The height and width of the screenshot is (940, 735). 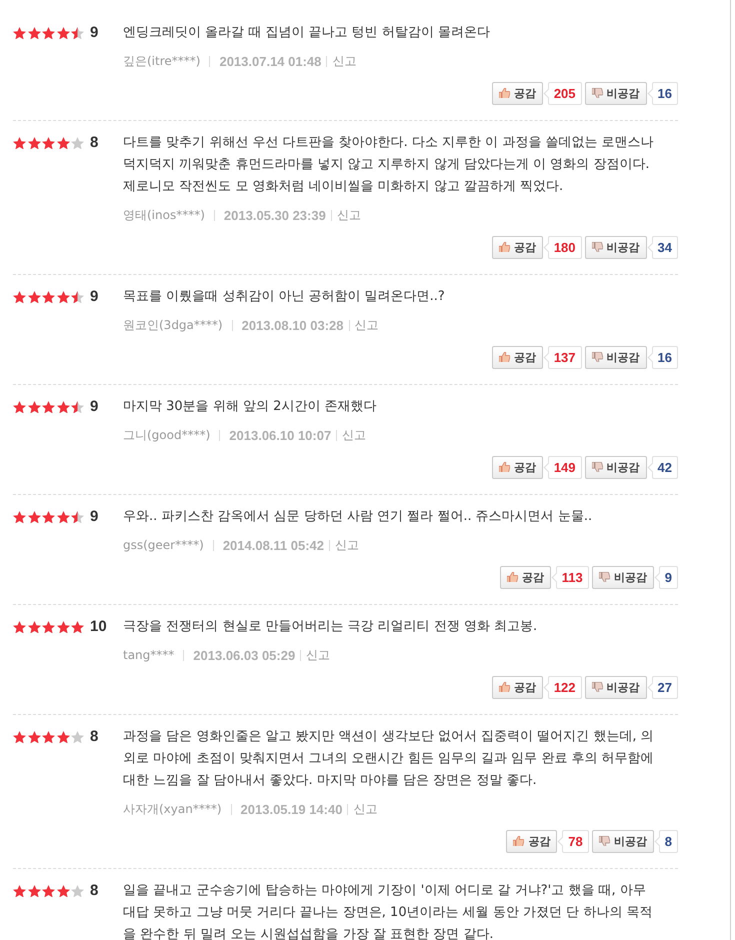 What do you see at coordinates (569, 577) in the screenshot?
I see `like-count: 113` at bounding box center [569, 577].